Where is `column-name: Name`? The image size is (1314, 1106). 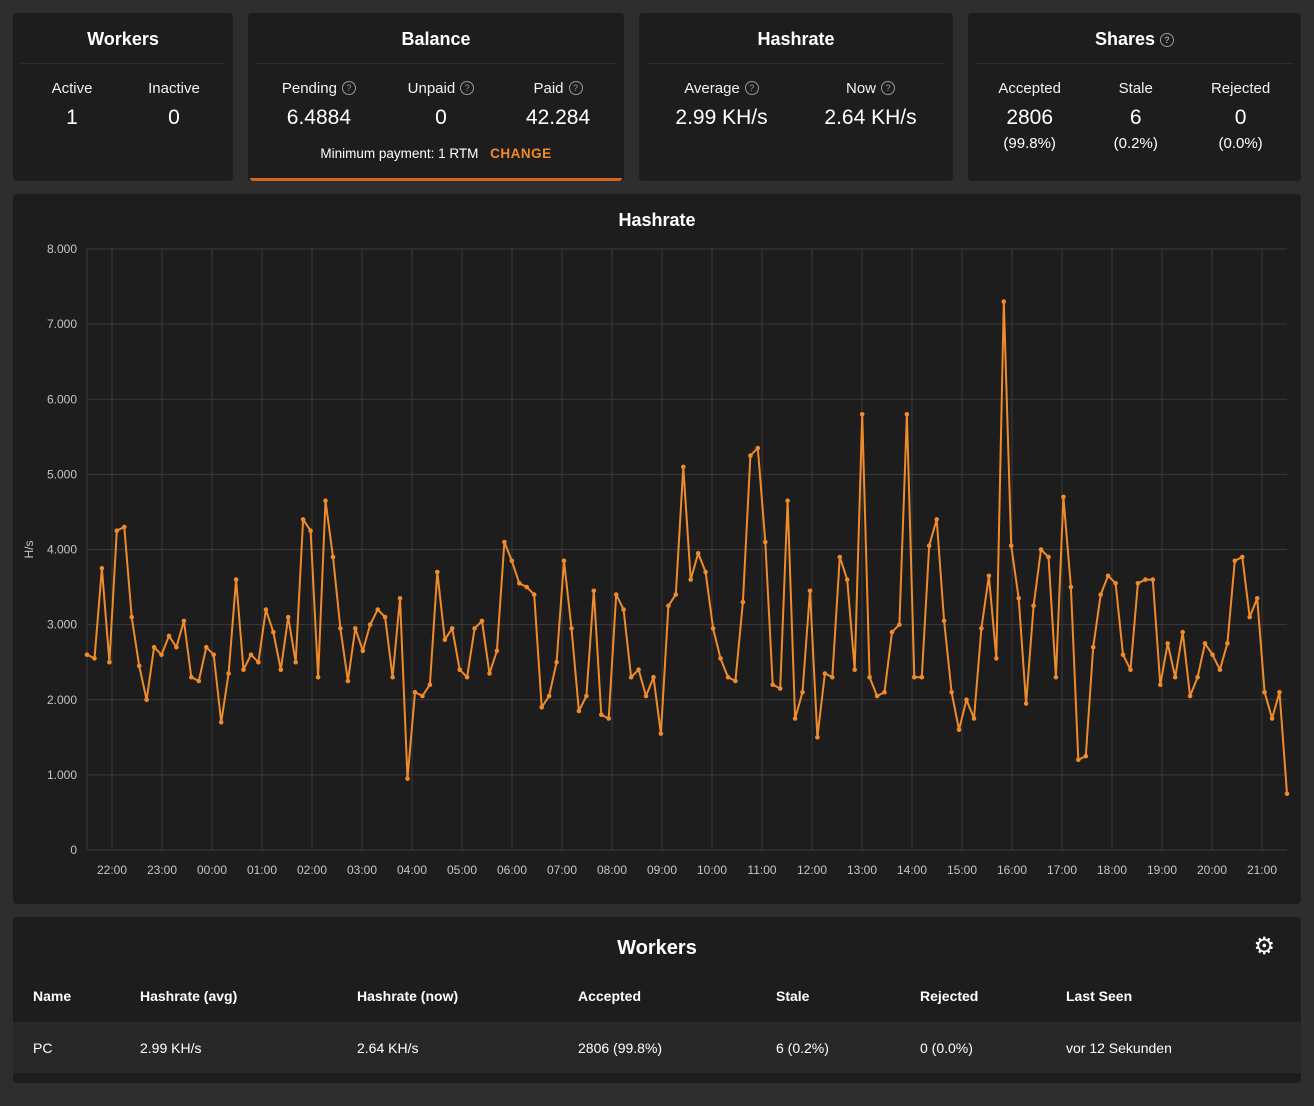
column-name: Name is located at coordinates (52, 996).